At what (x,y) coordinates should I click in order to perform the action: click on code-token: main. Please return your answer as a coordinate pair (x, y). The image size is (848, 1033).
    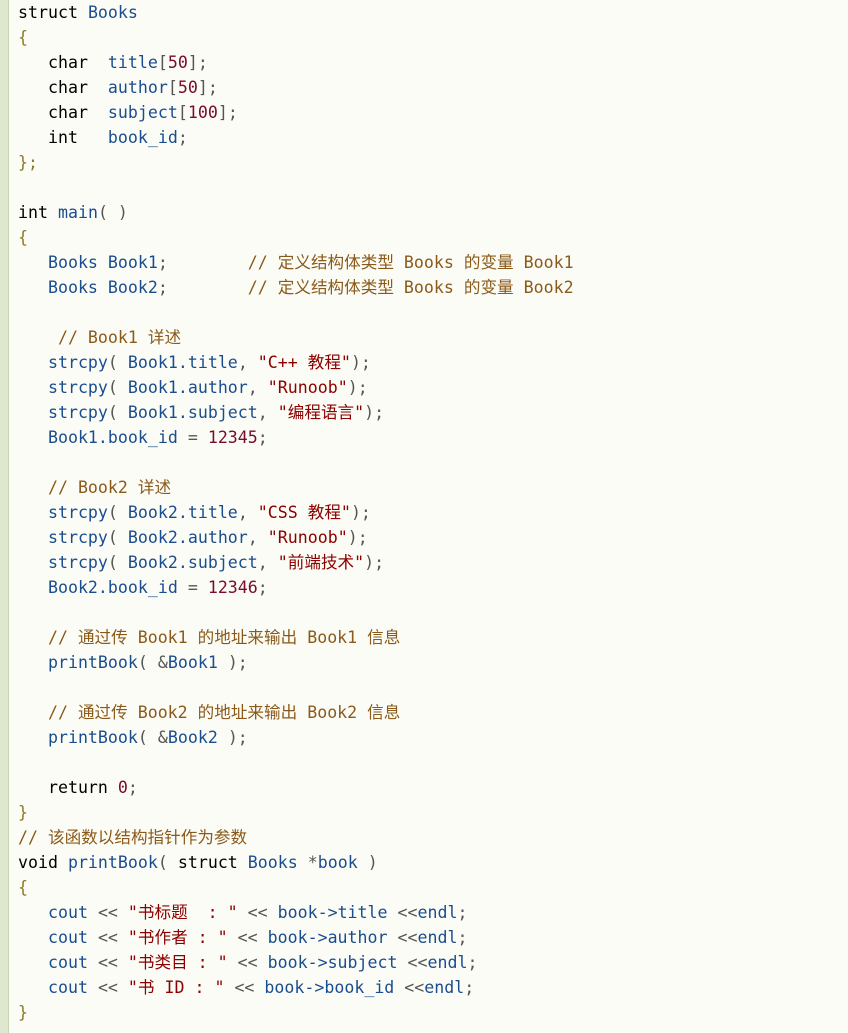
    Looking at the image, I should click on (77, 212).